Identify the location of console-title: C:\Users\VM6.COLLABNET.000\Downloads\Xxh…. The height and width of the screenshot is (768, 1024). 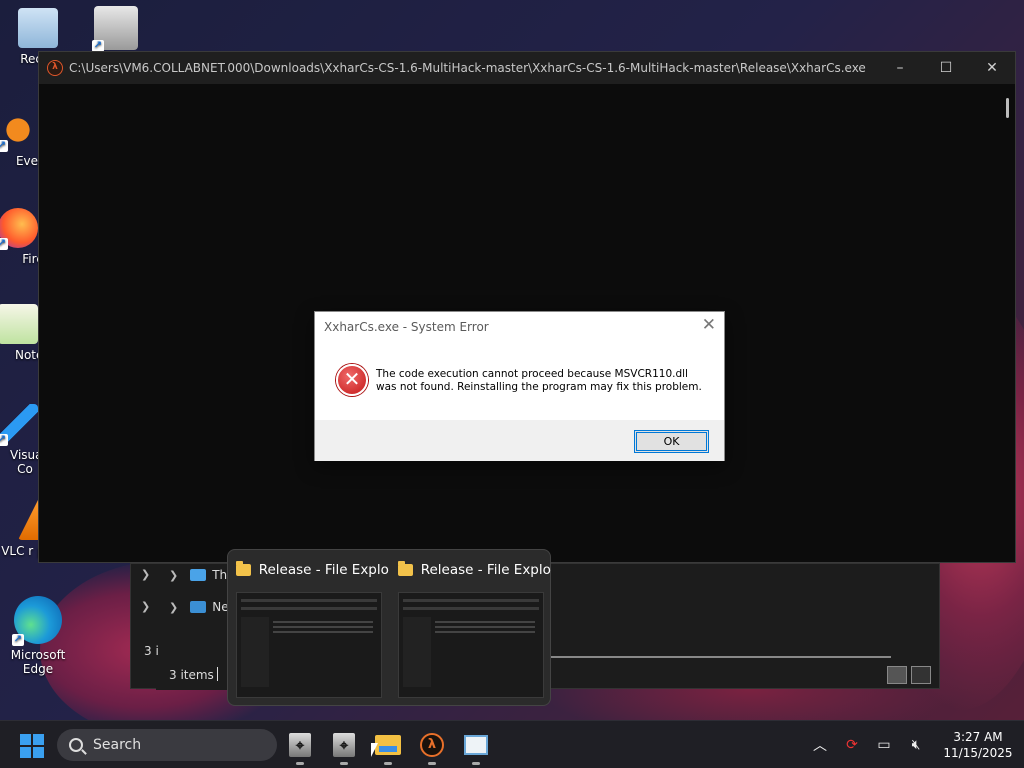
(467, 68).